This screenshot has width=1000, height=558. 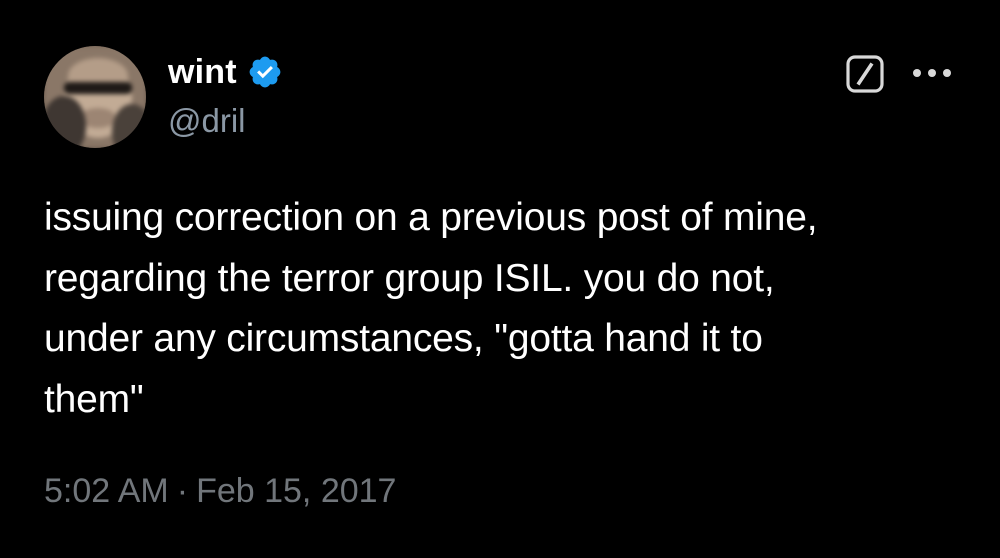 I want to click on grok-icon, so click(x=865, y=74).